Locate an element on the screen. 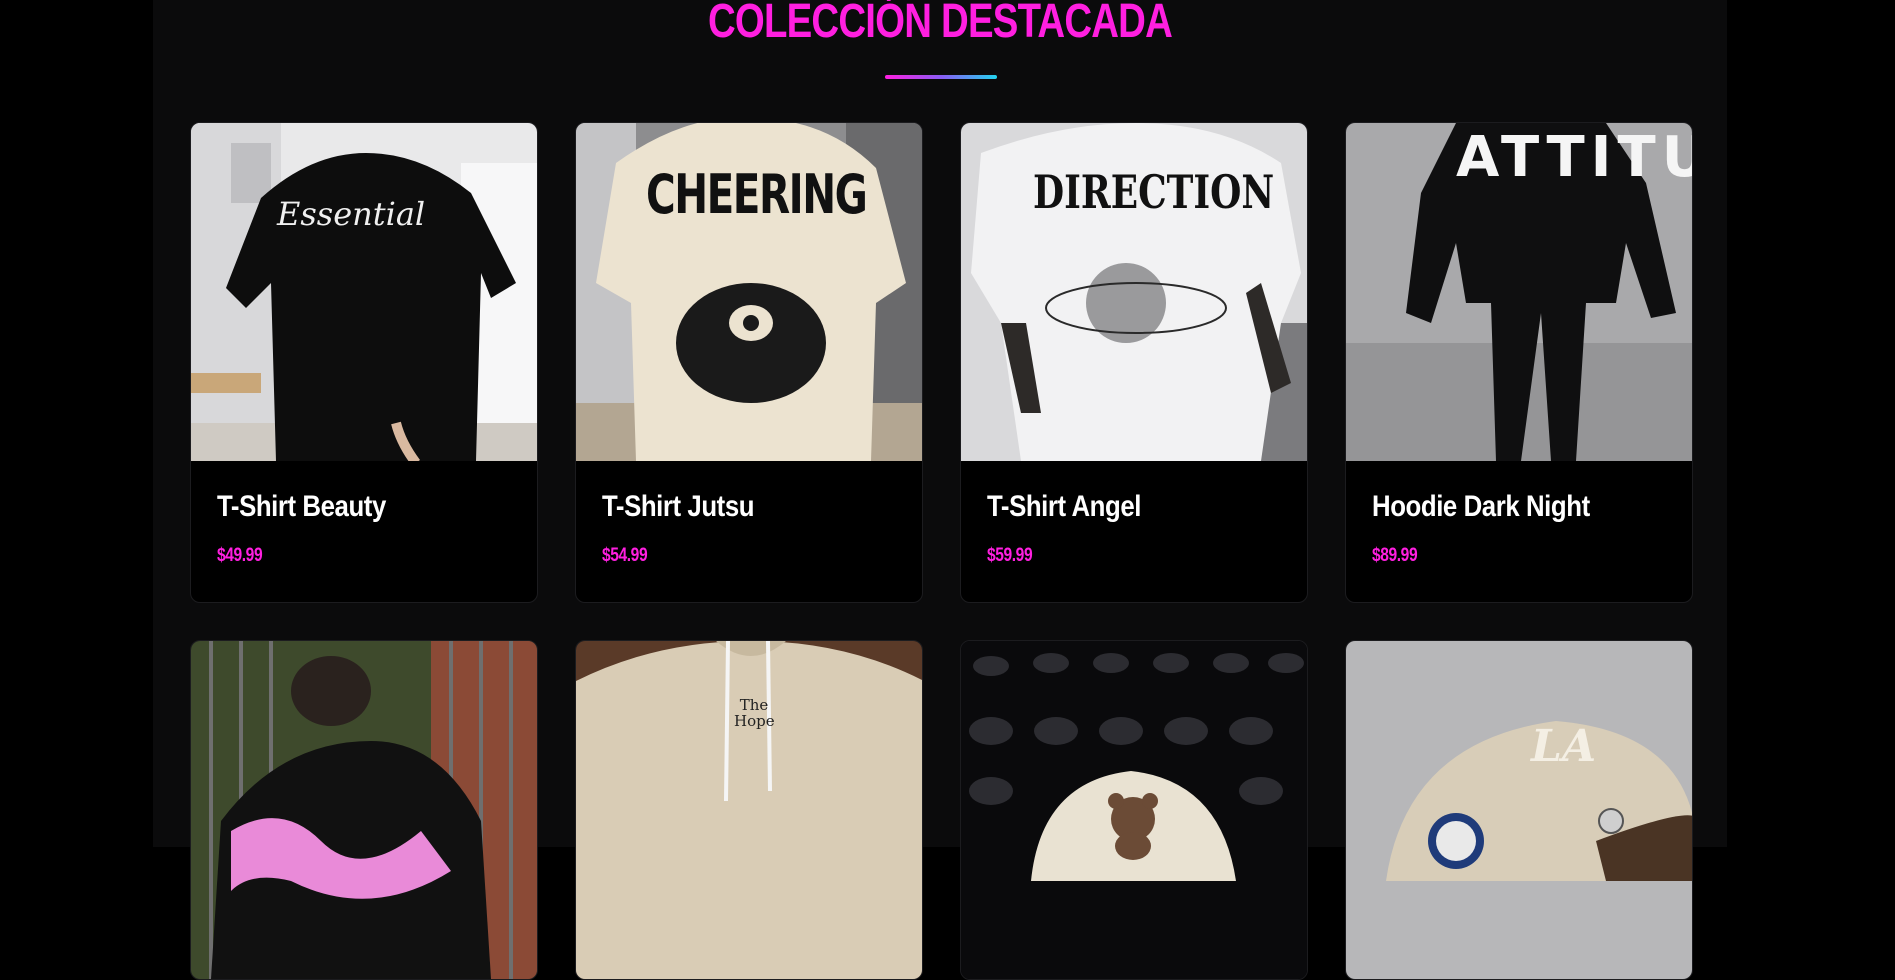 The height and width of the screenshot is (980, 1895). product-card: Essential T-Shirt Beauty $49.99 is located at coordinates (364, 362).